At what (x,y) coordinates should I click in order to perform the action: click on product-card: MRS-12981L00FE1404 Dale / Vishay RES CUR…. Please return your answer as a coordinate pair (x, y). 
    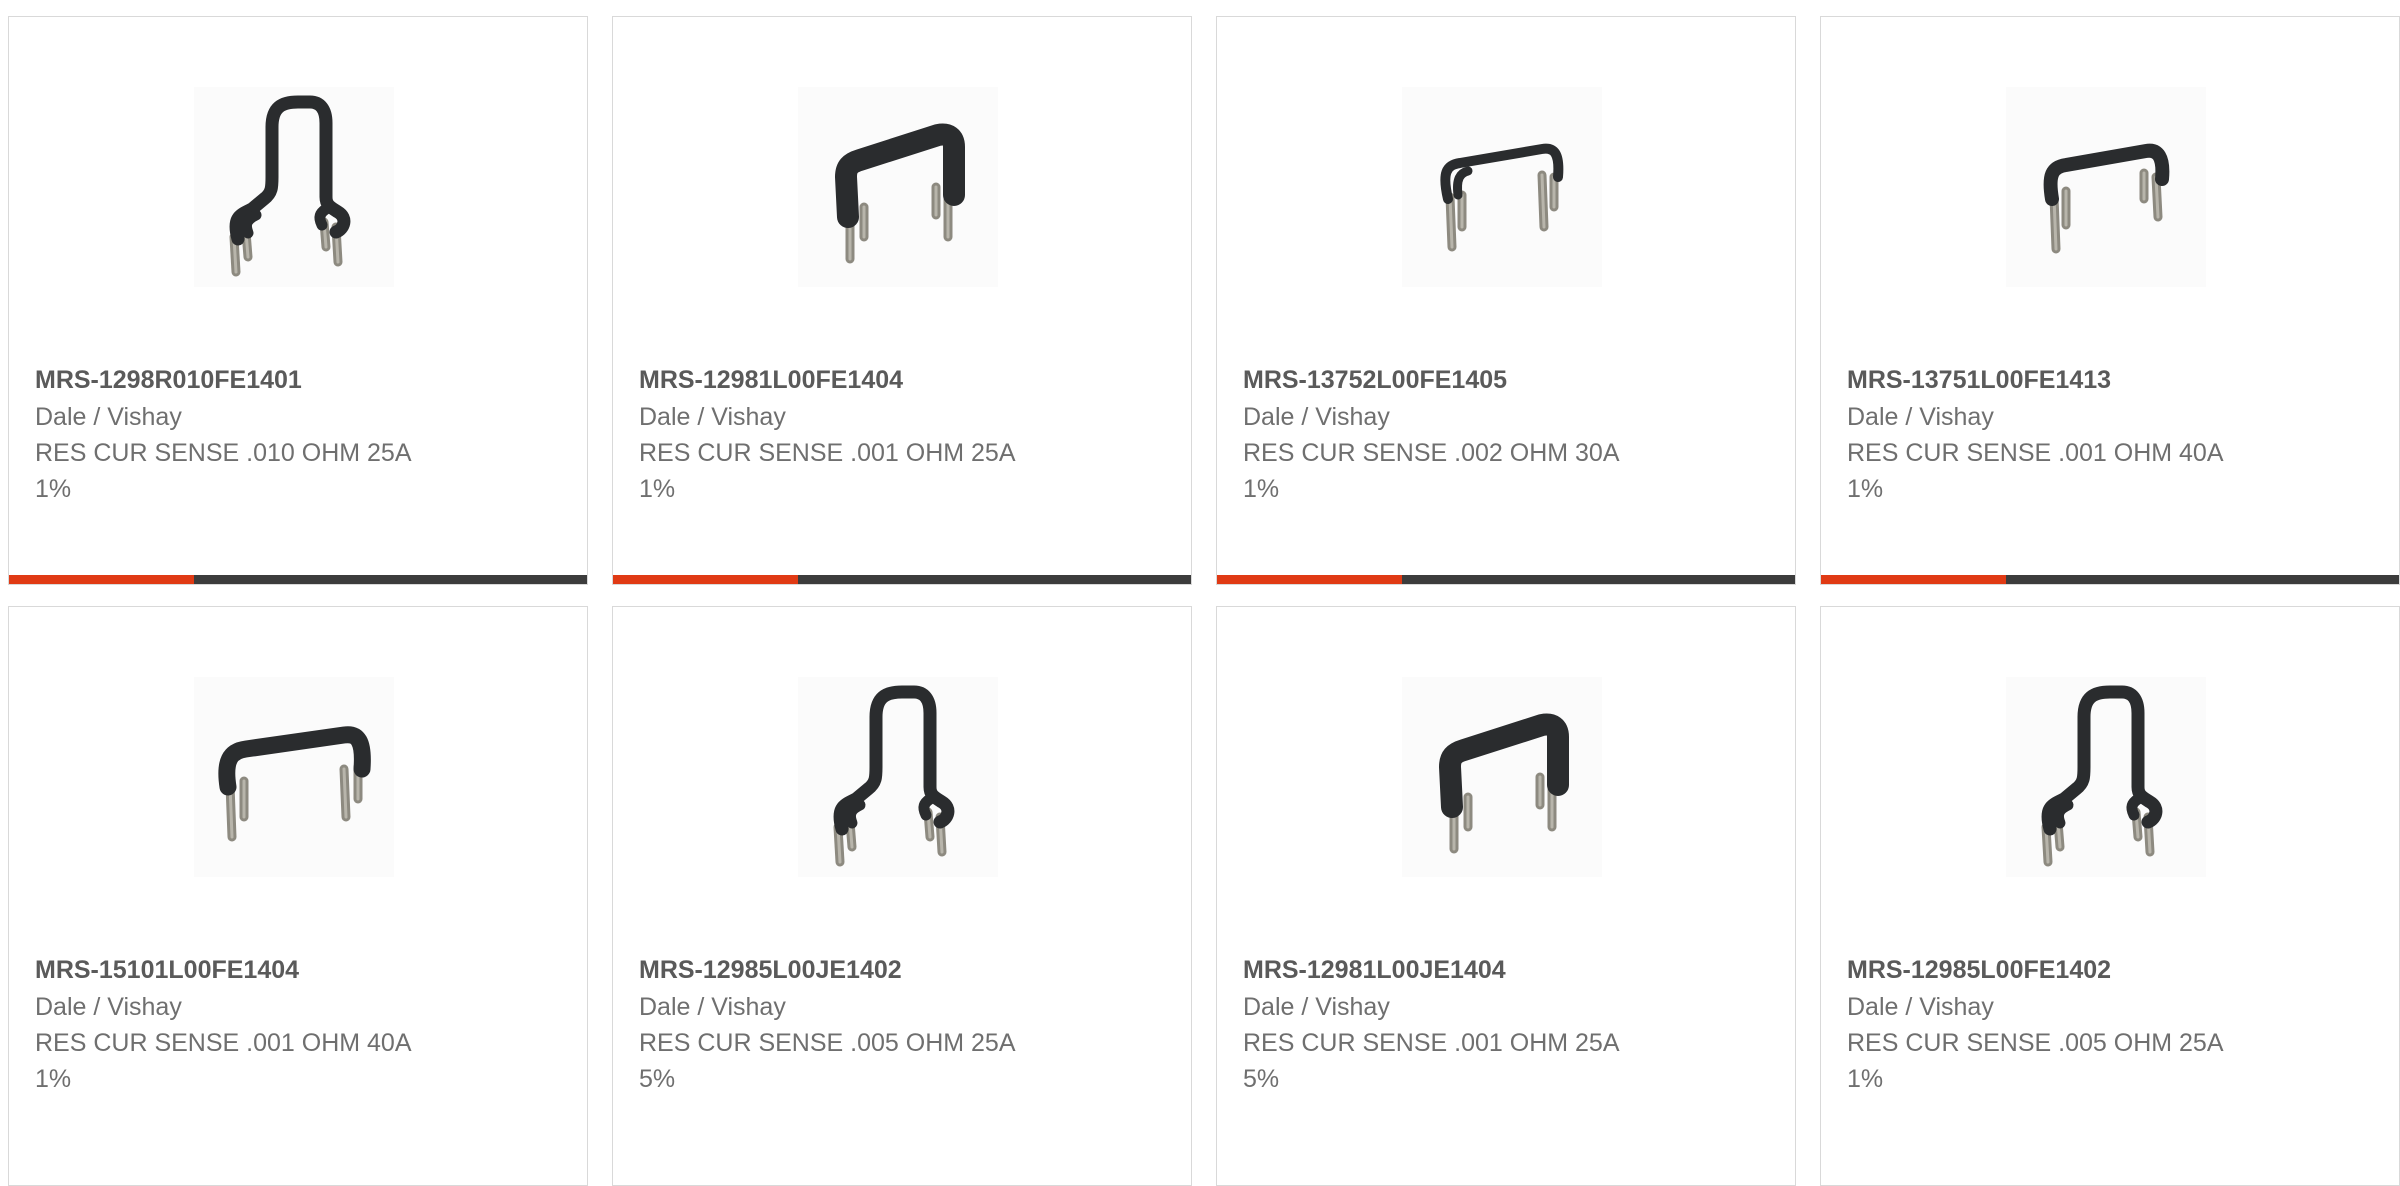
    Looking at the image, I should click on (902, 300).